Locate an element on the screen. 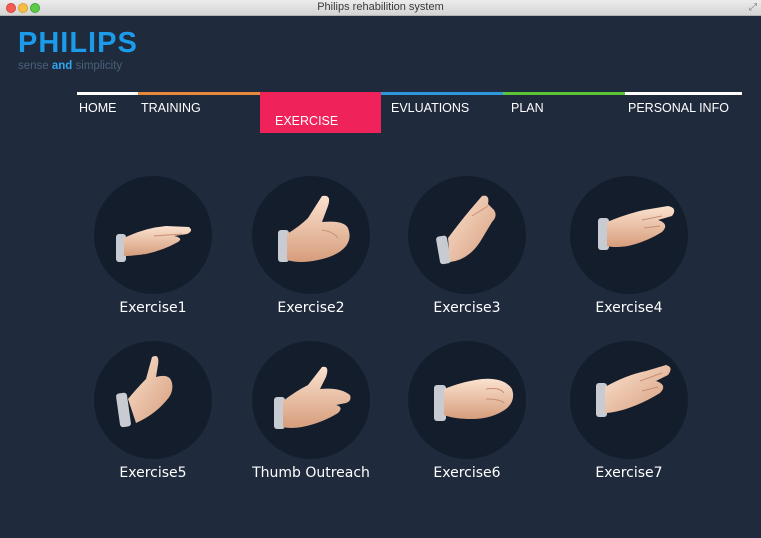  exercise-label: Thumb Outreach is located at coordinates (311, 473).